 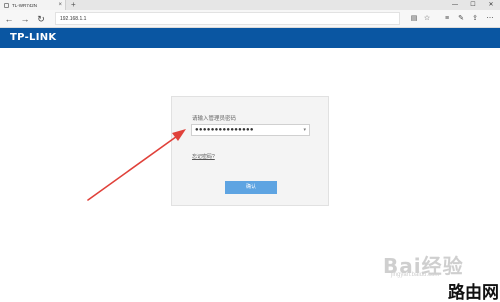 I want to click on address-bar: 192.168.1.1, so click(x=227, y=18).